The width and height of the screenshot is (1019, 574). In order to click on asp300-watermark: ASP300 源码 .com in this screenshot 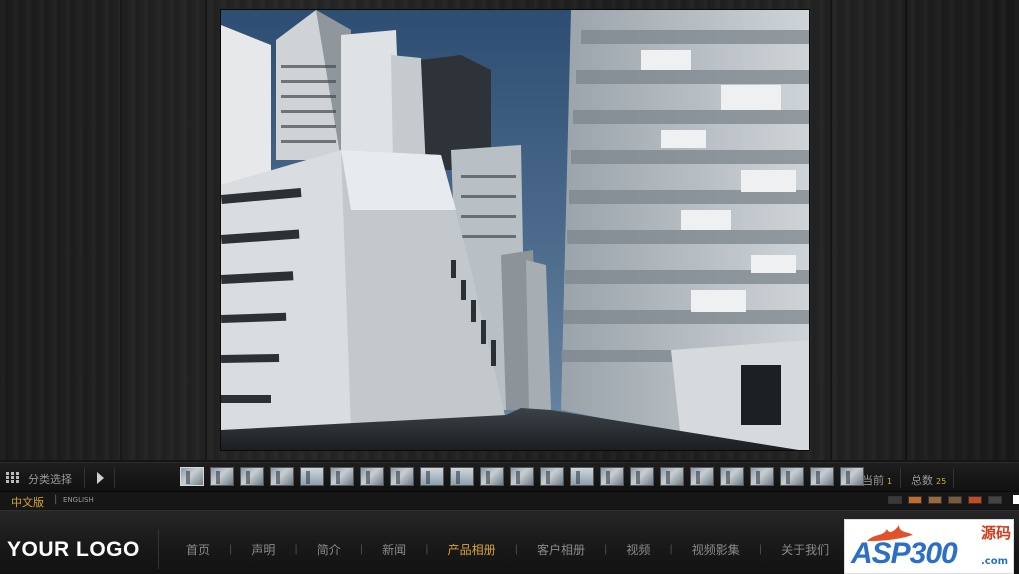, I will do `click(929, 546)`.